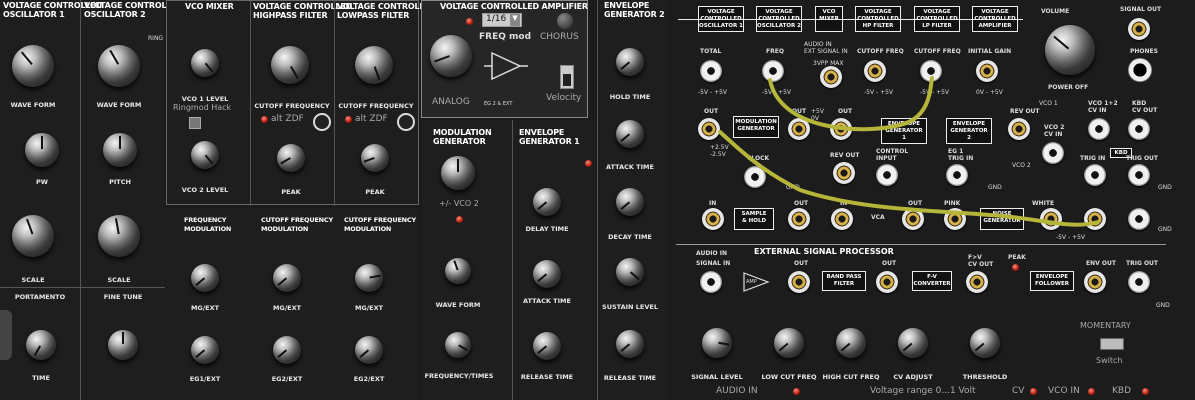 The width and height of the screenshot is (1195, 400). I want to click on footer-cv: CV, so click(1018, 391).